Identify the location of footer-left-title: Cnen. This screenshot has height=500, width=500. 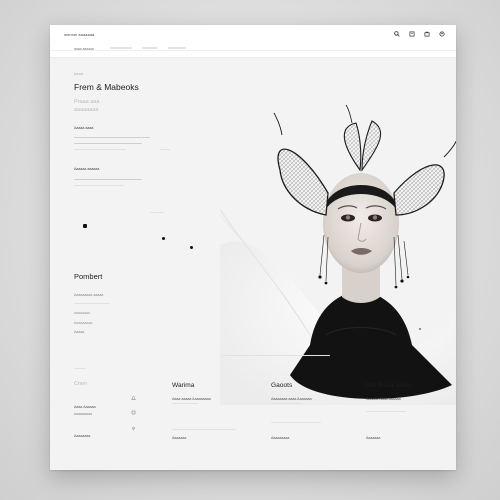
(81, 384).